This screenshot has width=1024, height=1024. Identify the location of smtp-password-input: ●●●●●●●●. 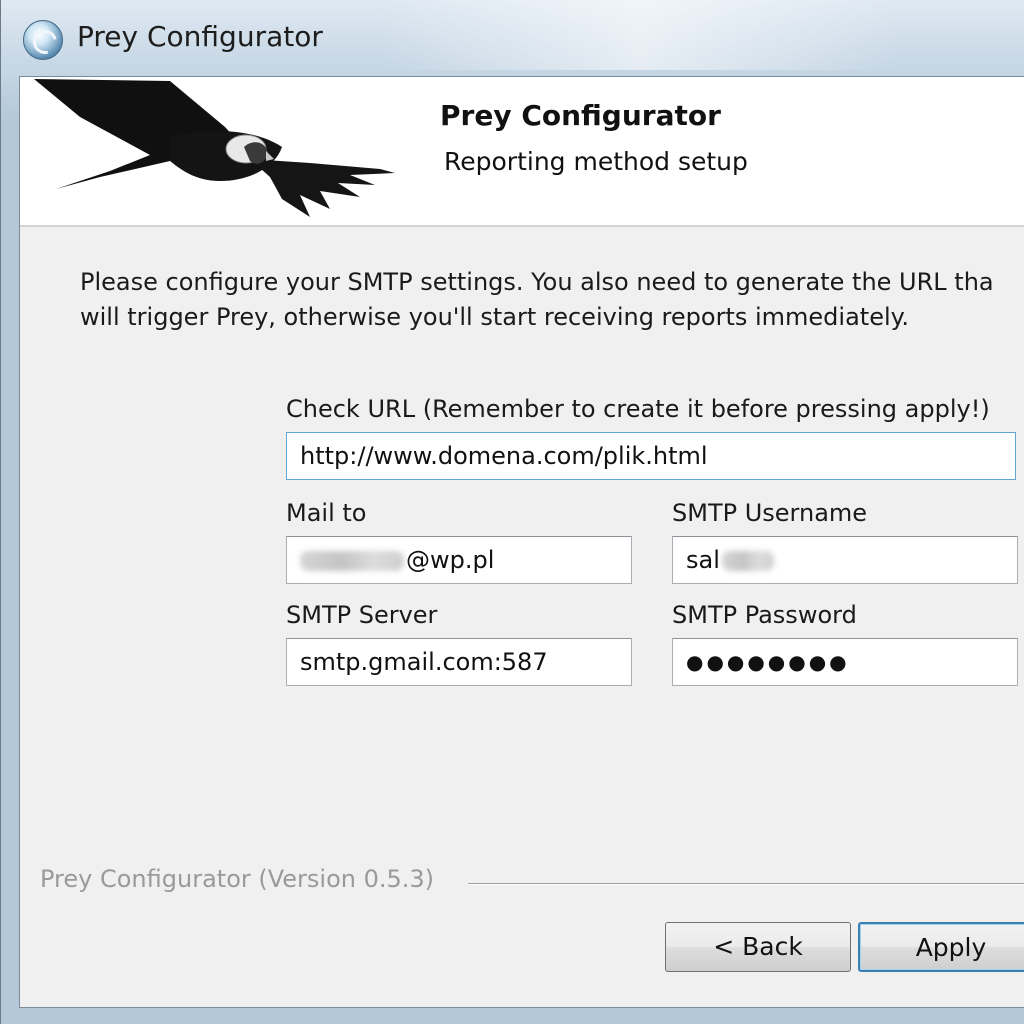
(845, 662).